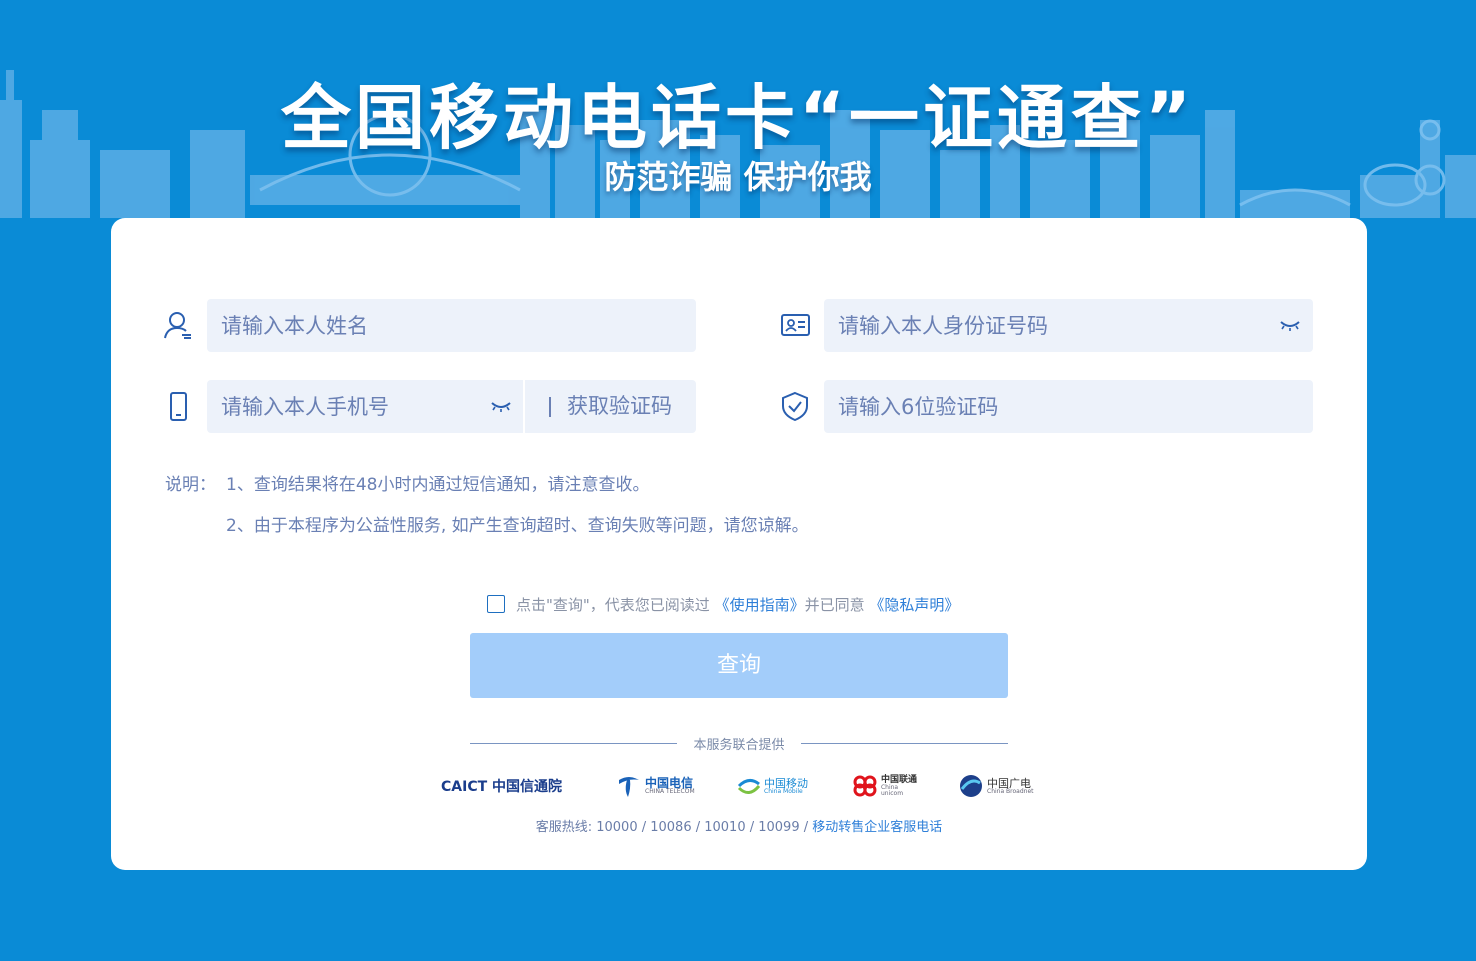 Image resolution: width=1476 pixels, height=961 pixels. I want to click on privacy-statement-link: 《隐私声明》, so click(914, 605).